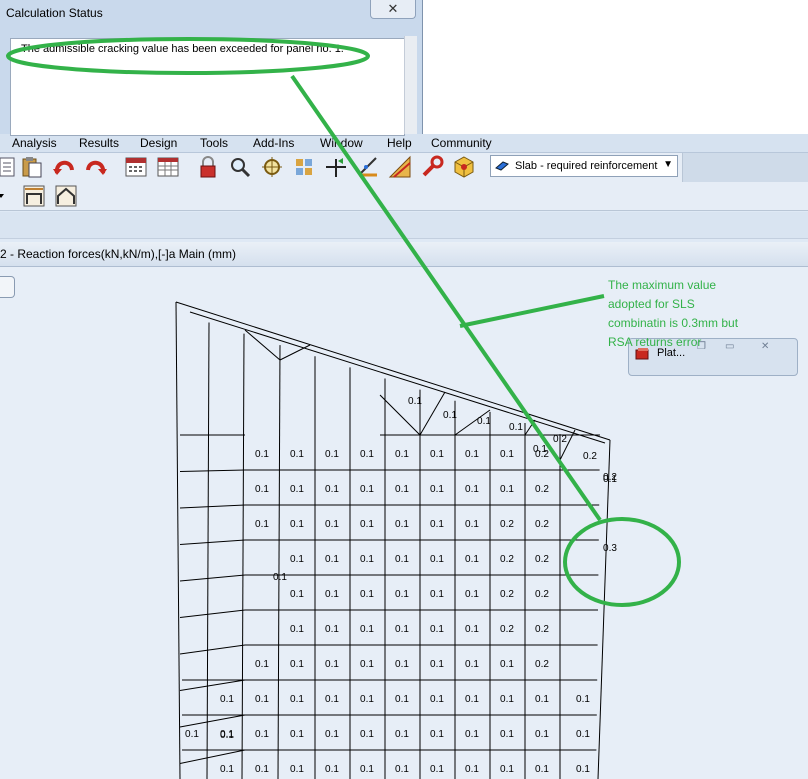  I want to click on document-icon, so click(9, 167).